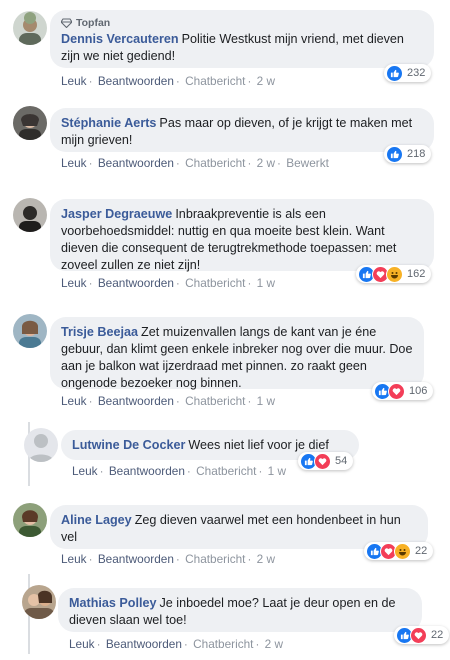 Image resolution: width=450 pixels, height=660 pixels. What do you see at coordinates (418, 391) in the screenshot?
I see `reaction-count: 106` at bounding box center [418, 391].